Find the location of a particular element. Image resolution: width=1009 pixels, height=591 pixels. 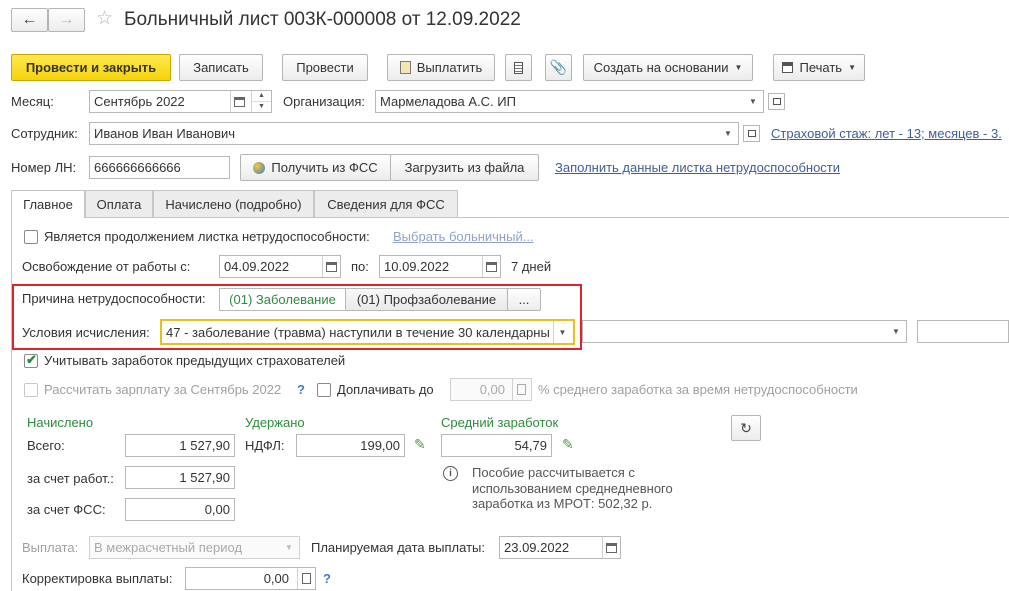

month-label: Месяц: is located at coordinates (32, 101).